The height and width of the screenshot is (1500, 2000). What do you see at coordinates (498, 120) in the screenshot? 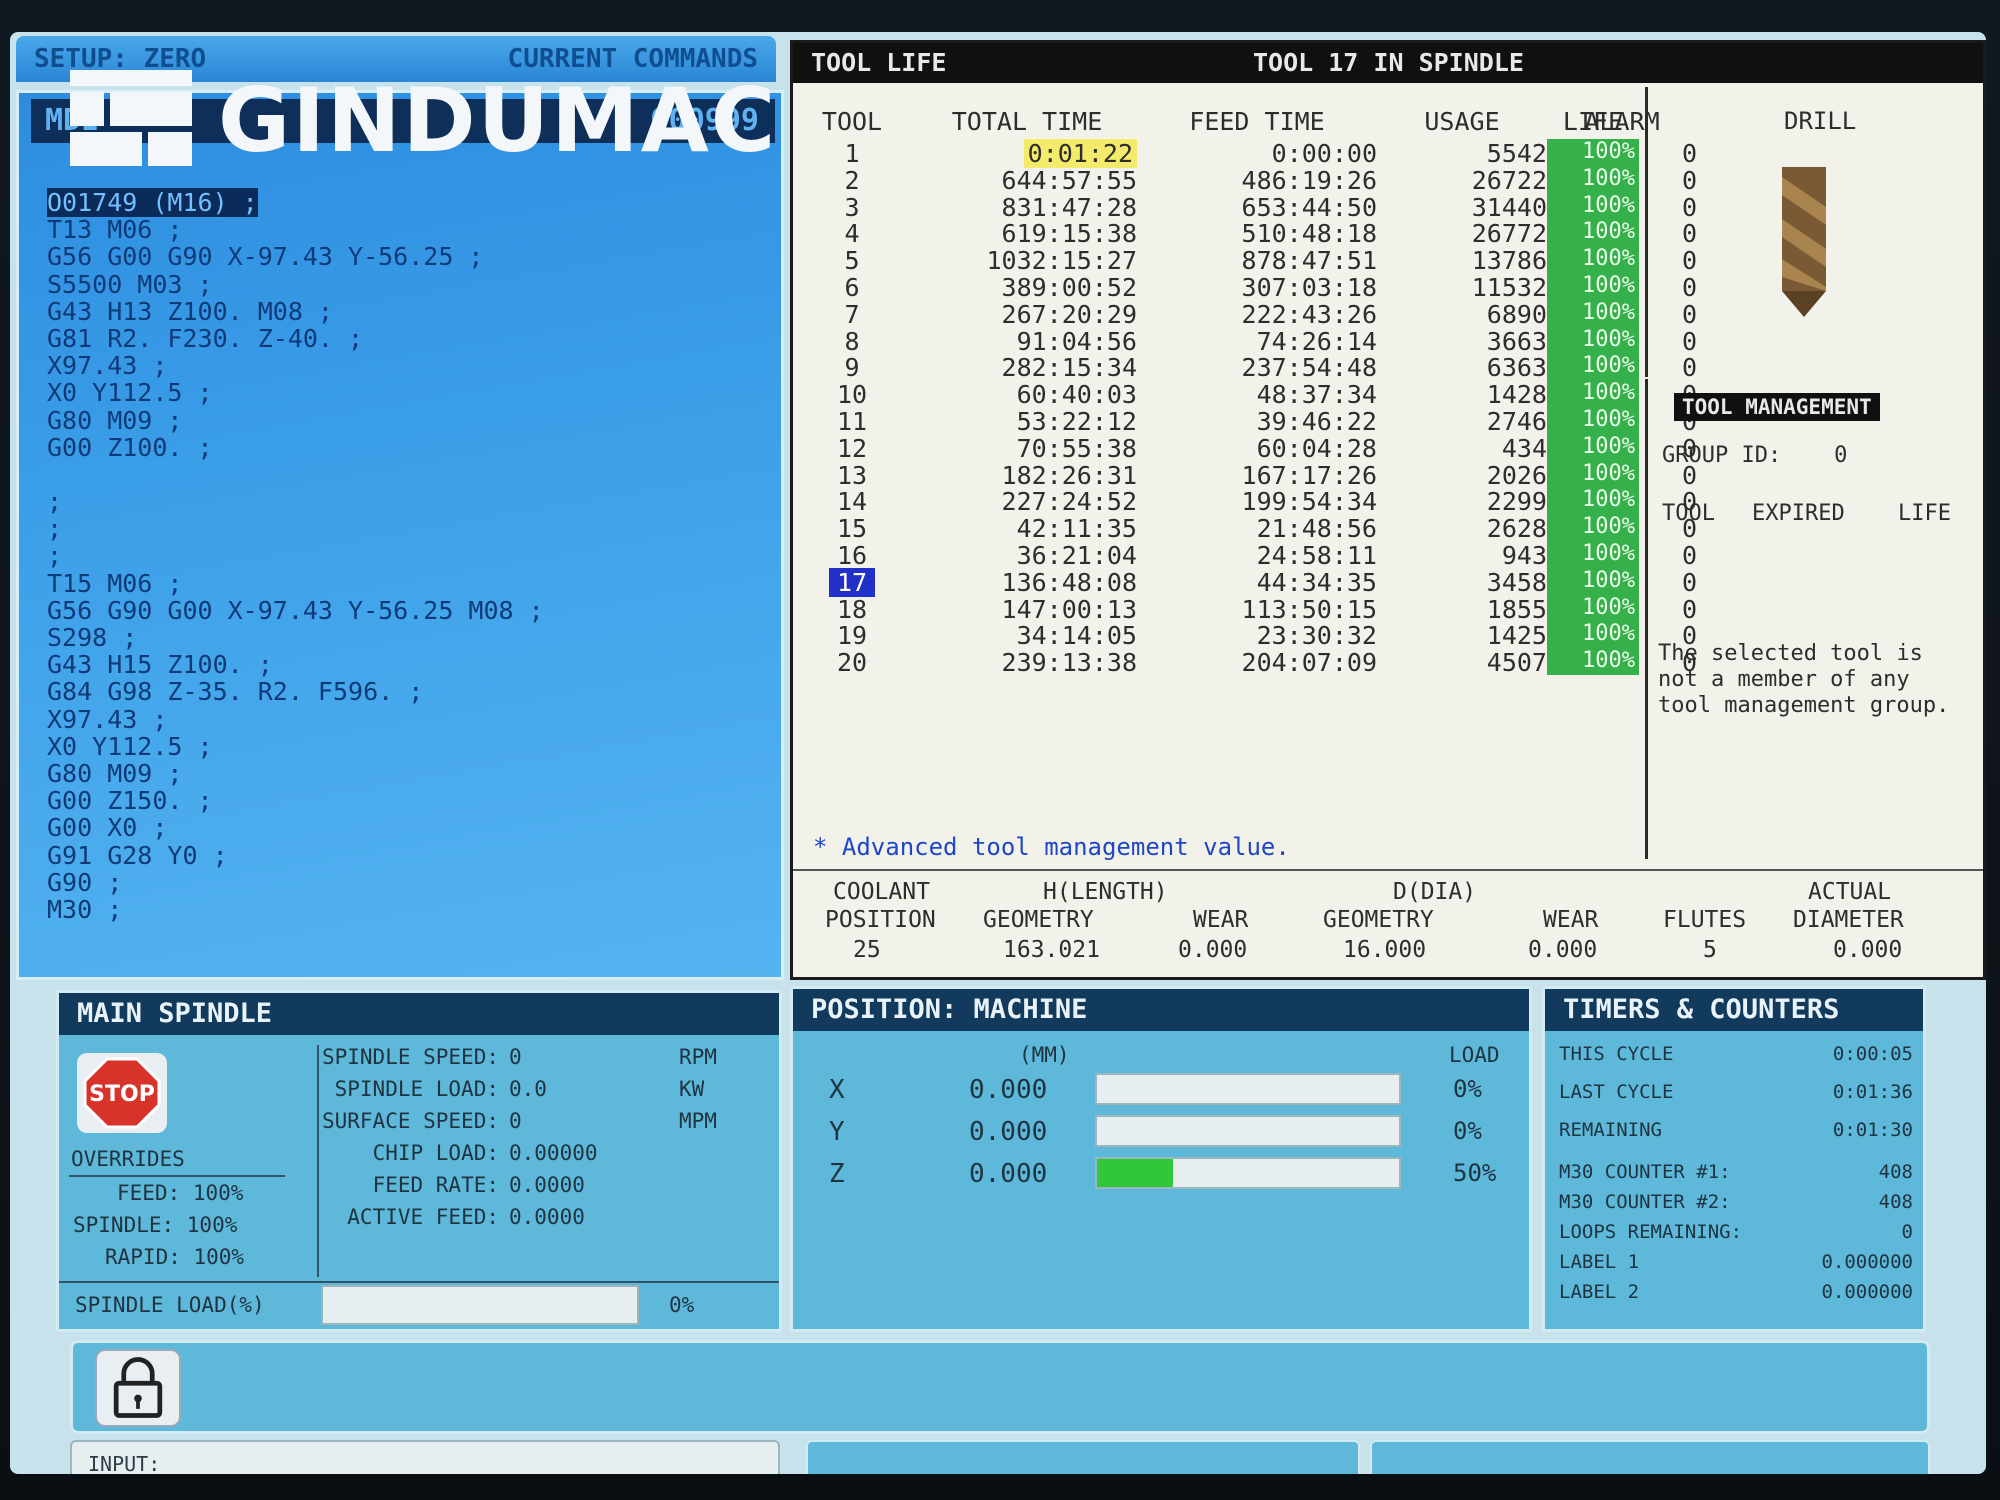
I see `watermark-text: GINDUMAC` at bounding box center [498, 120].